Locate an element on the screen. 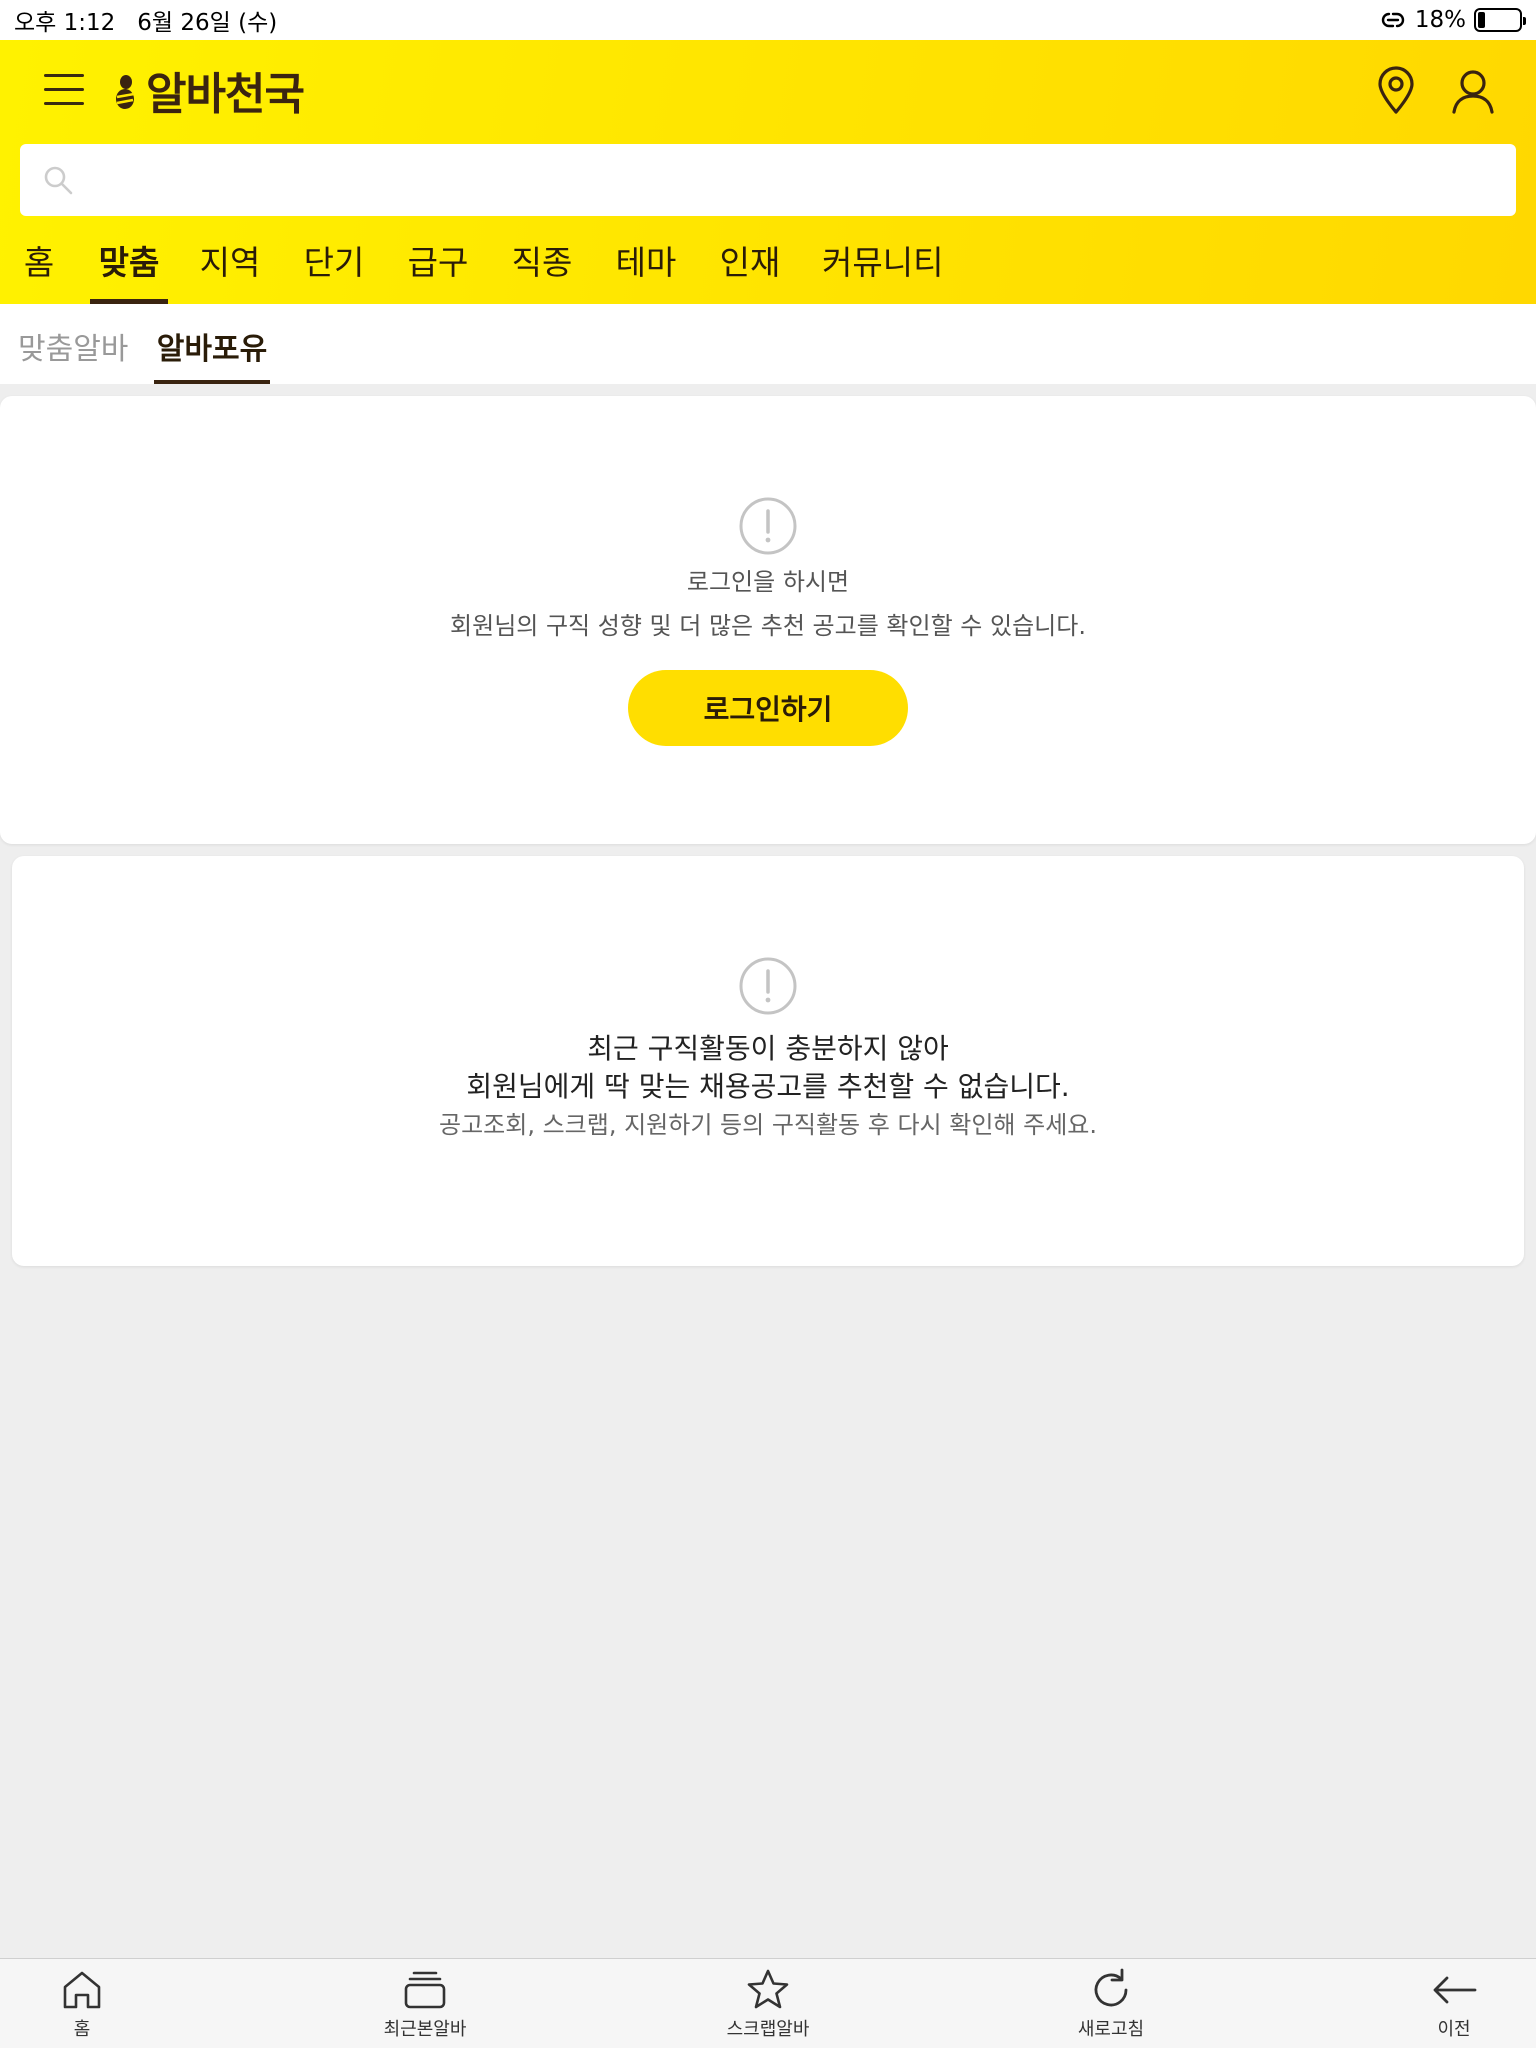 This screenshot has width=1536, height=2048. activity-message-line2: 회원님에게 딱 맞는 채용공고를 추천할 수 없습니다. is located at coordinates (768, 1086).